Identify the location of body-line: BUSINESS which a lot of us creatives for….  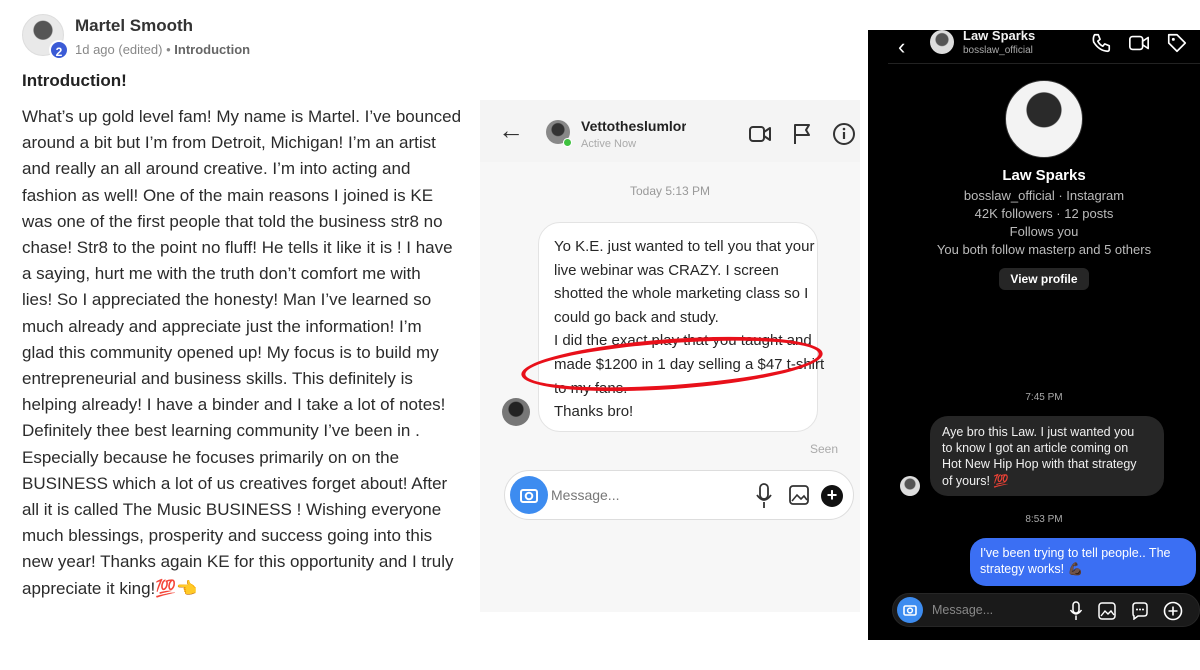
(235, 483).